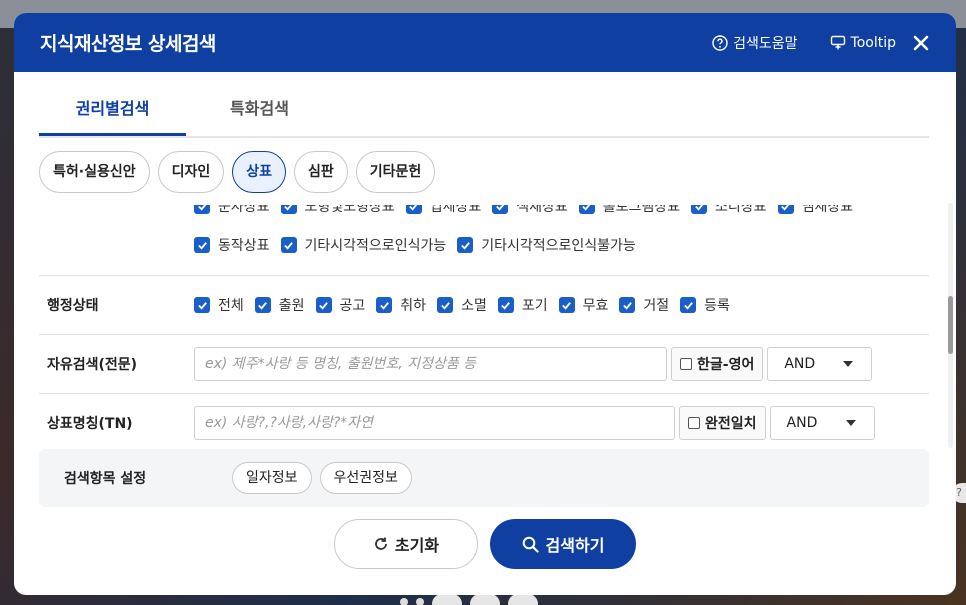 The height and width of the screenshot is (605, 966). I want to click on status-checkbox-filed: 출원, so click(279, 305).